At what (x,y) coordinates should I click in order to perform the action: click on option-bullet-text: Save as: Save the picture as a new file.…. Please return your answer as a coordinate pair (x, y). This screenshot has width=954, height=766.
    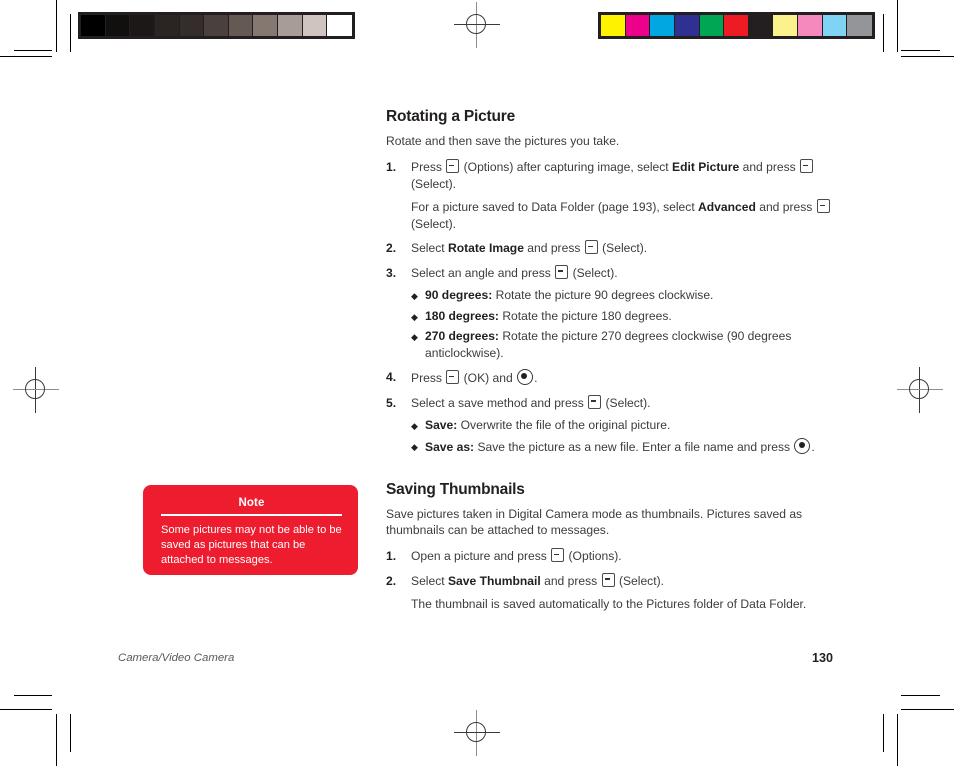
    Looking at the image, I should click on (620, 445).